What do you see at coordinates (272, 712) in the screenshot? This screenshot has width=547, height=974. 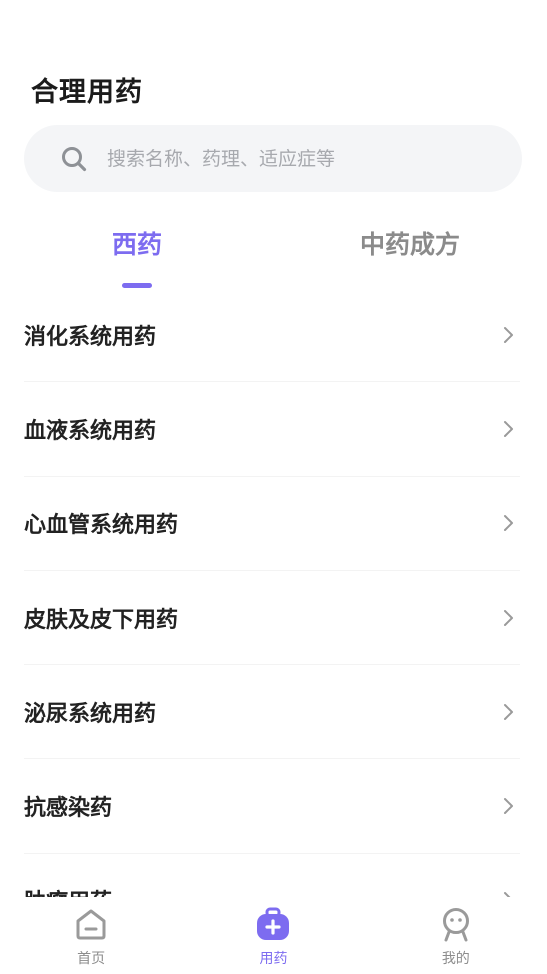 I see `list-item: 泌尿系统用药` at bounding box center [272, 712].